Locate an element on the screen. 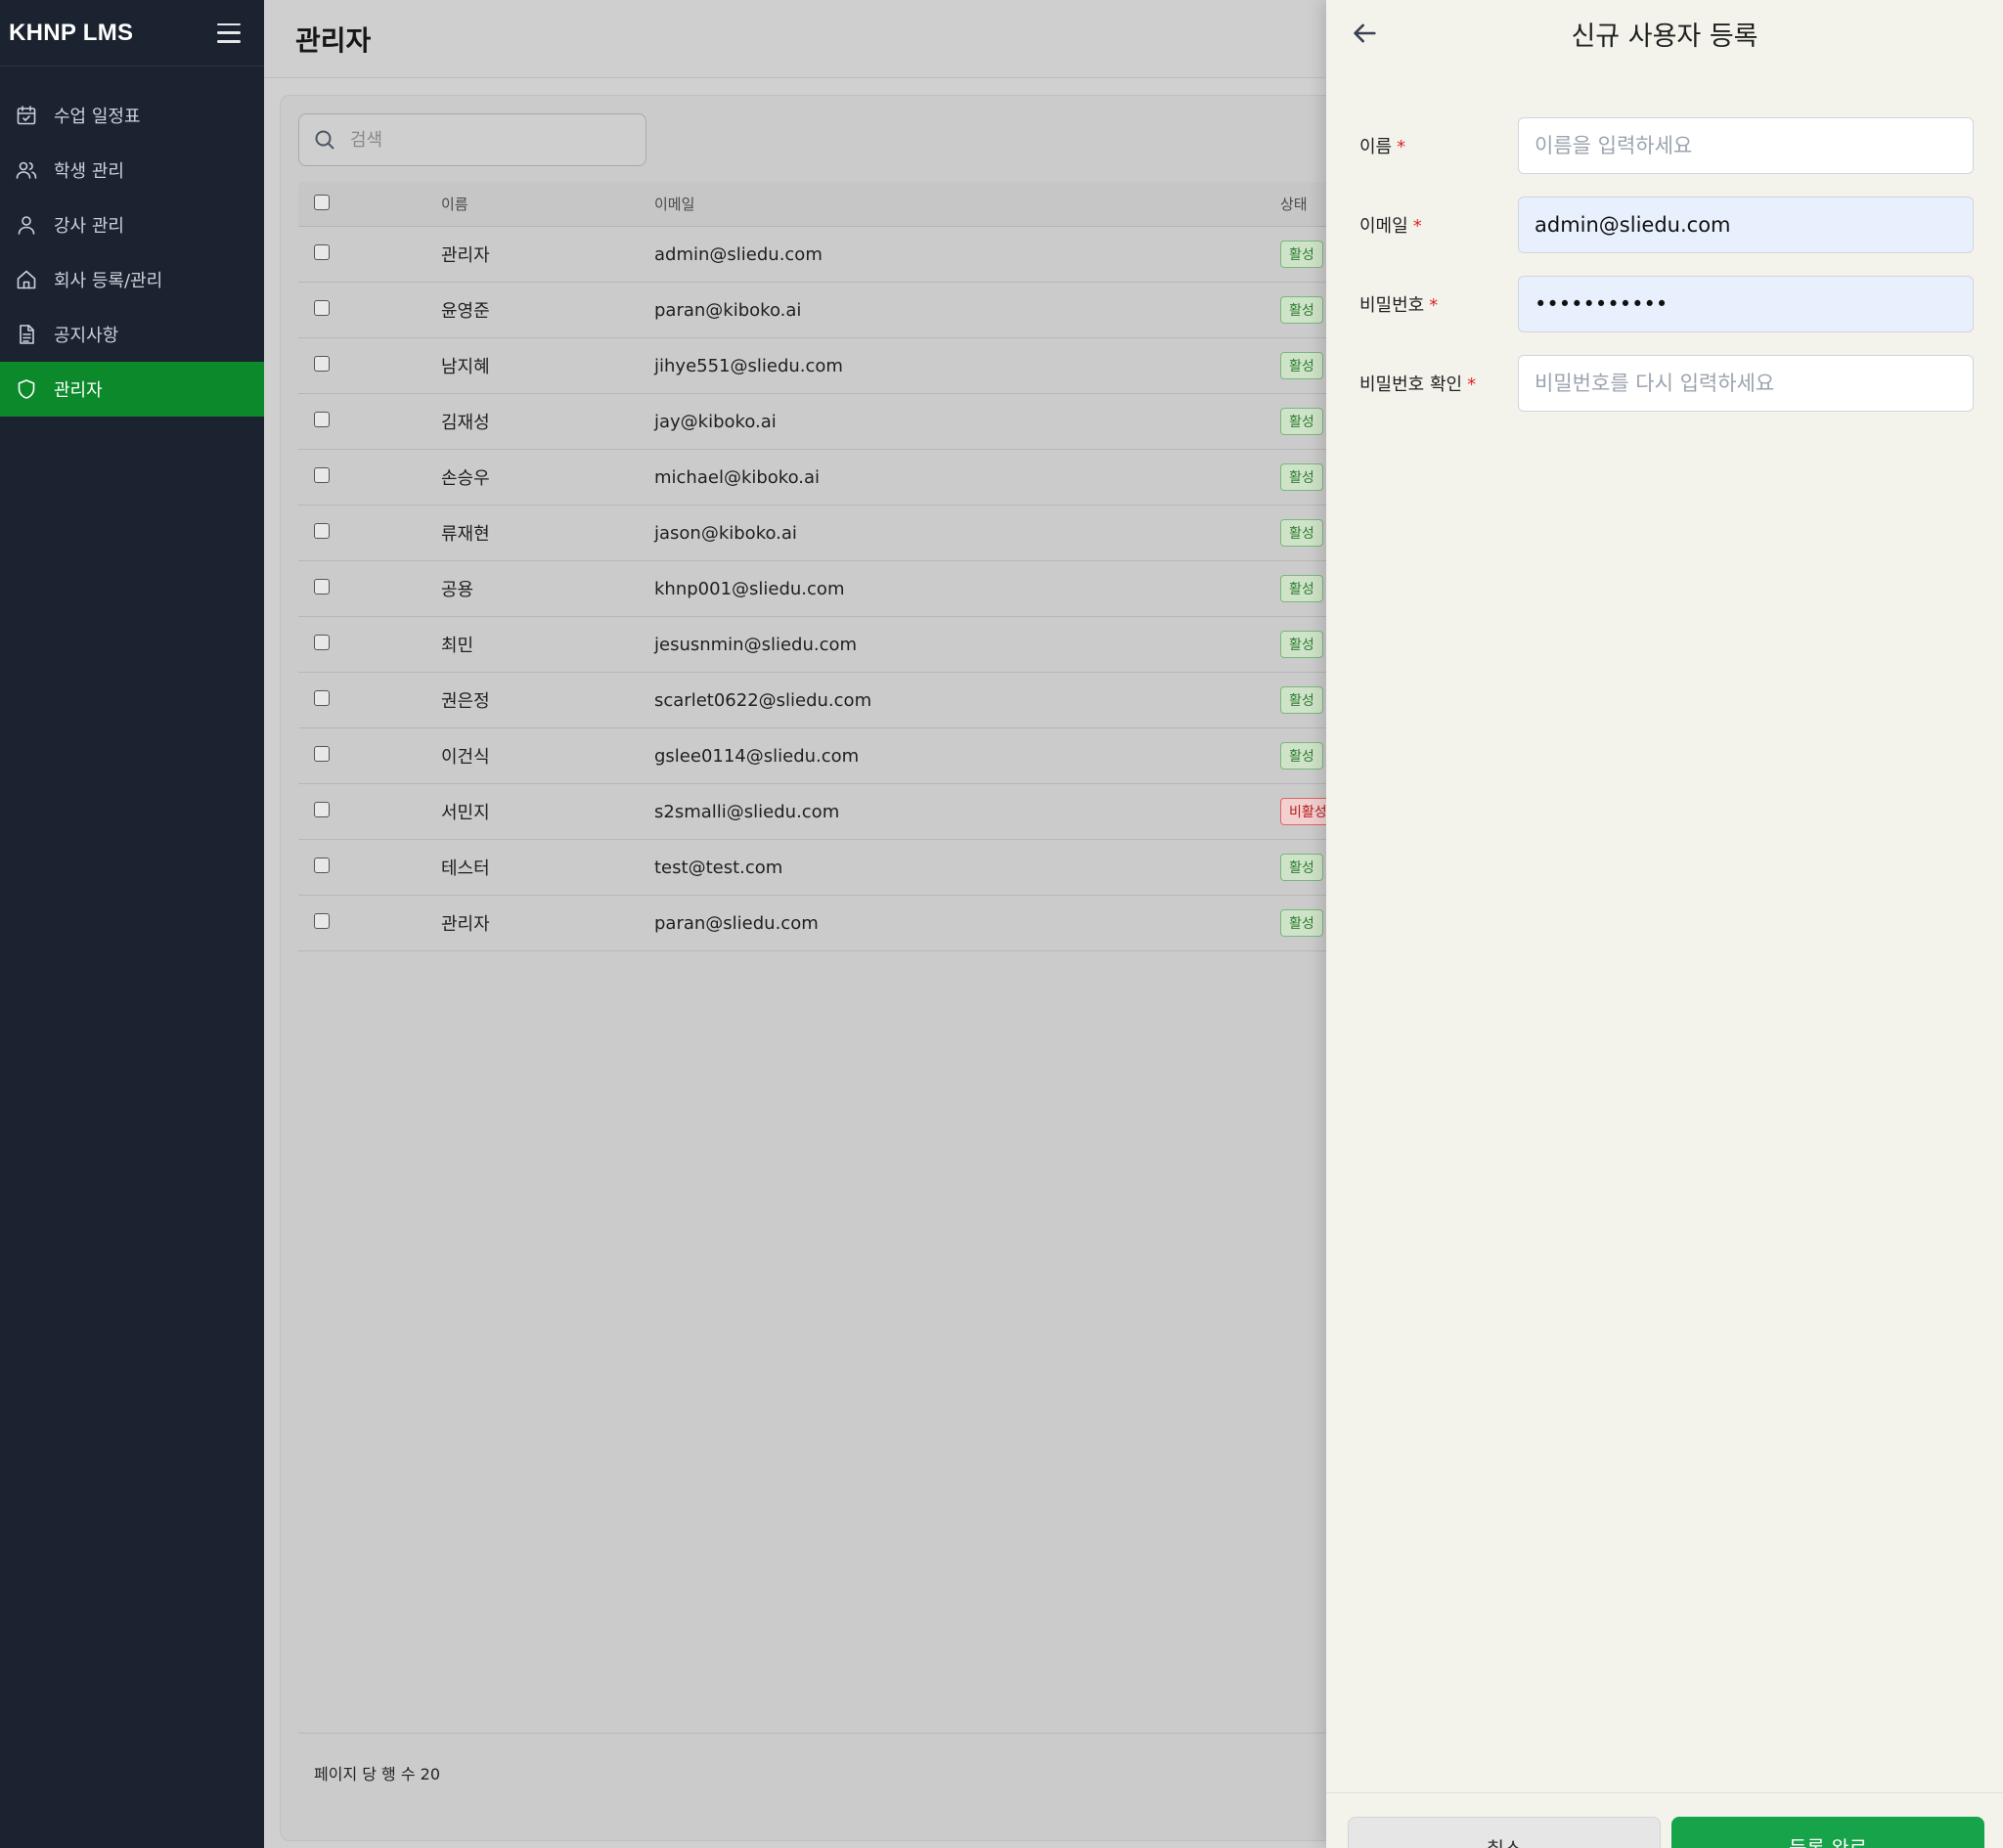 This screenshot has width=2003, height=1848. row-name: 남지혜 is located at coordinates (465, 367).